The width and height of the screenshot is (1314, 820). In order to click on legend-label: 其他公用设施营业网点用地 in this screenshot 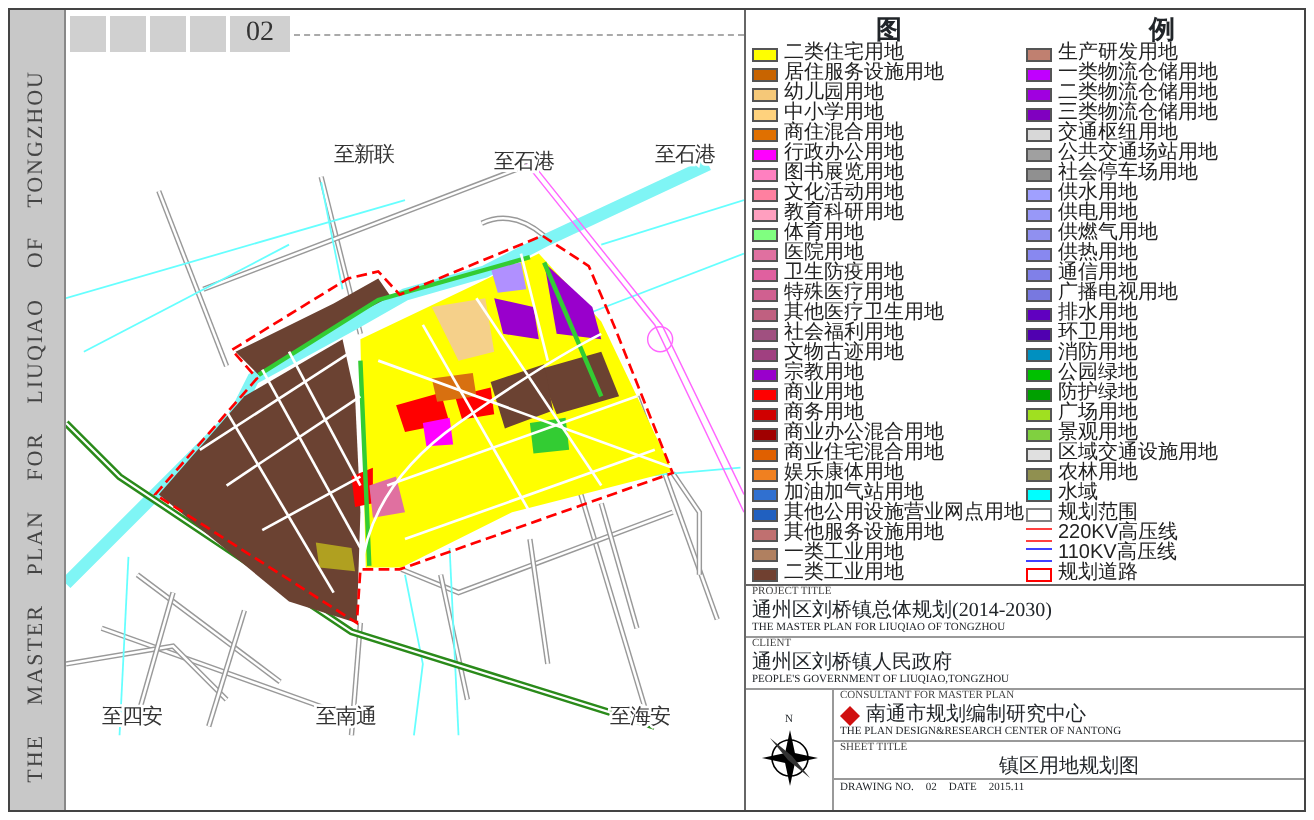, I will do `click(904, 514)`.